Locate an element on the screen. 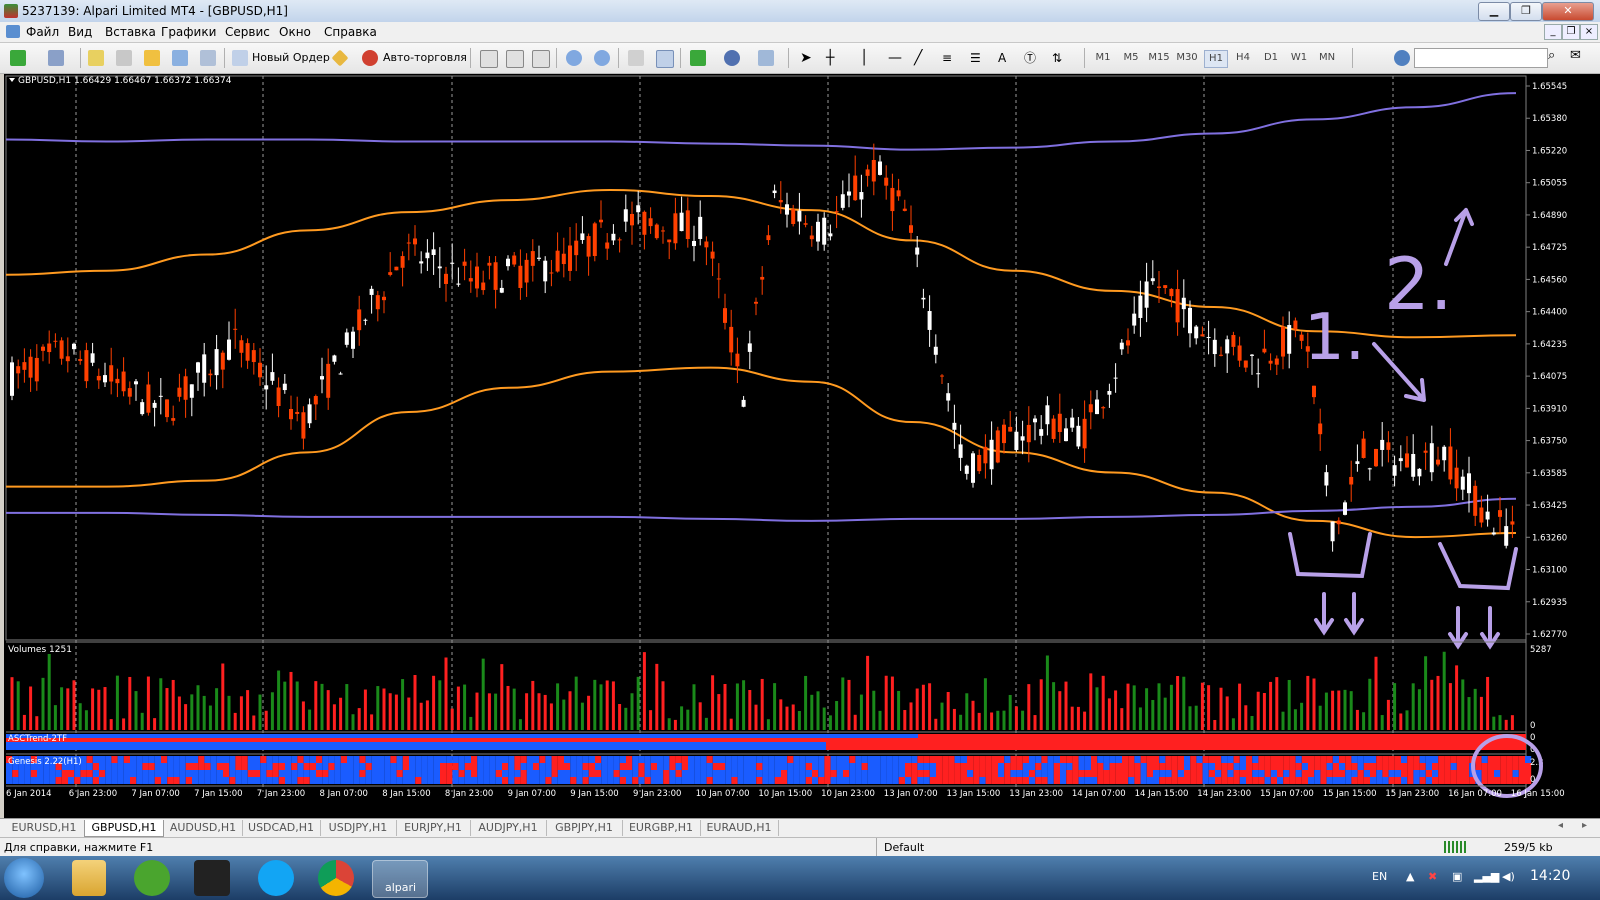 The image size is (1600, 900). tab-gbpjpy: GBPJPY,H1 is located at coordinates (584, 828).